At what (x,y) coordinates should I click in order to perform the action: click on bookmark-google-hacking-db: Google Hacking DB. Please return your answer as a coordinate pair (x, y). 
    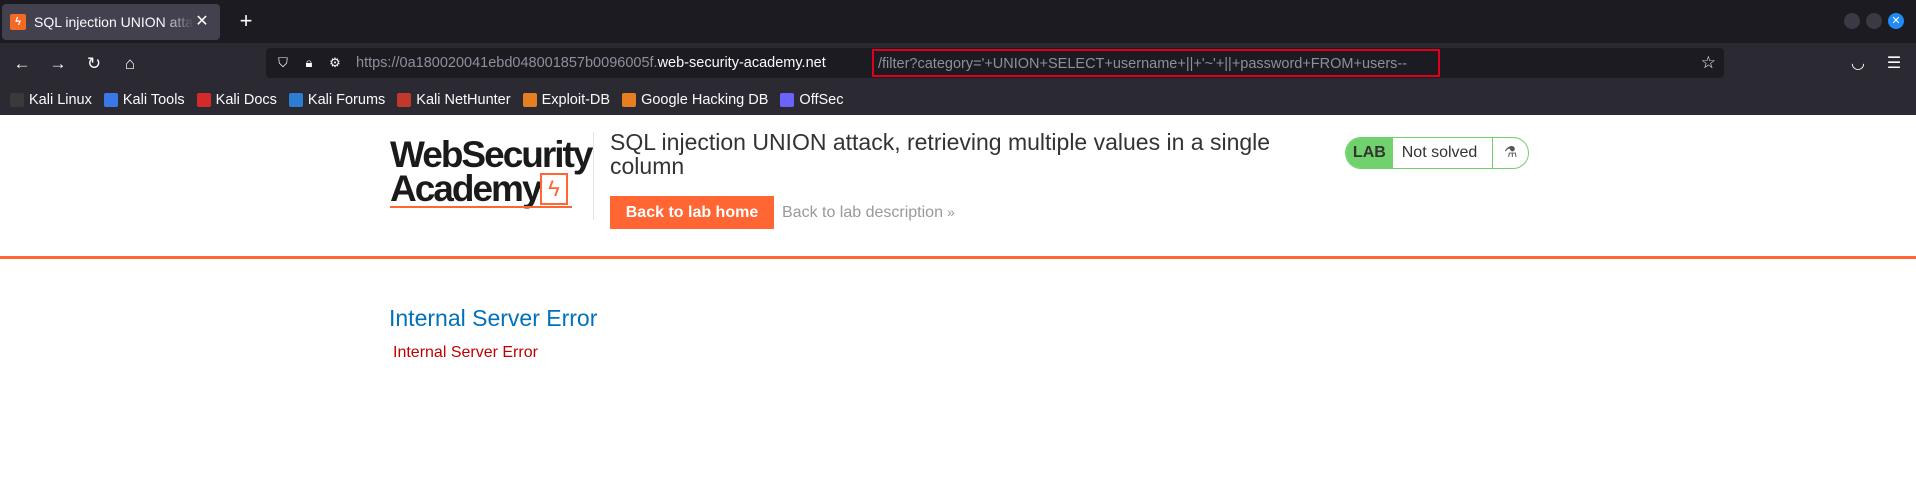
    Looking at the image, I should click on (695, 100).